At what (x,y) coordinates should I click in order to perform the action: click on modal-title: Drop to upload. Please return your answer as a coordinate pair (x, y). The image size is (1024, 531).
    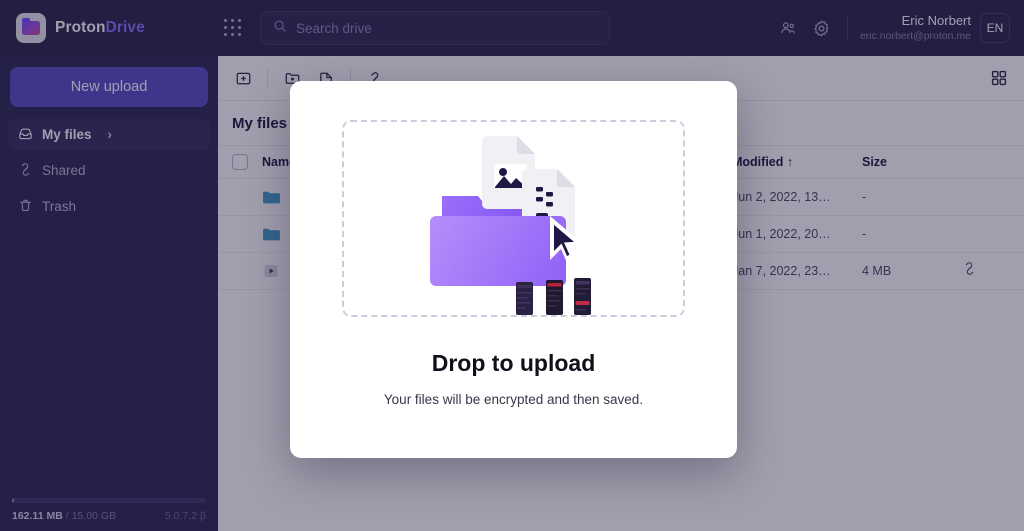
    Looking at the image, I should click on (513, 363).